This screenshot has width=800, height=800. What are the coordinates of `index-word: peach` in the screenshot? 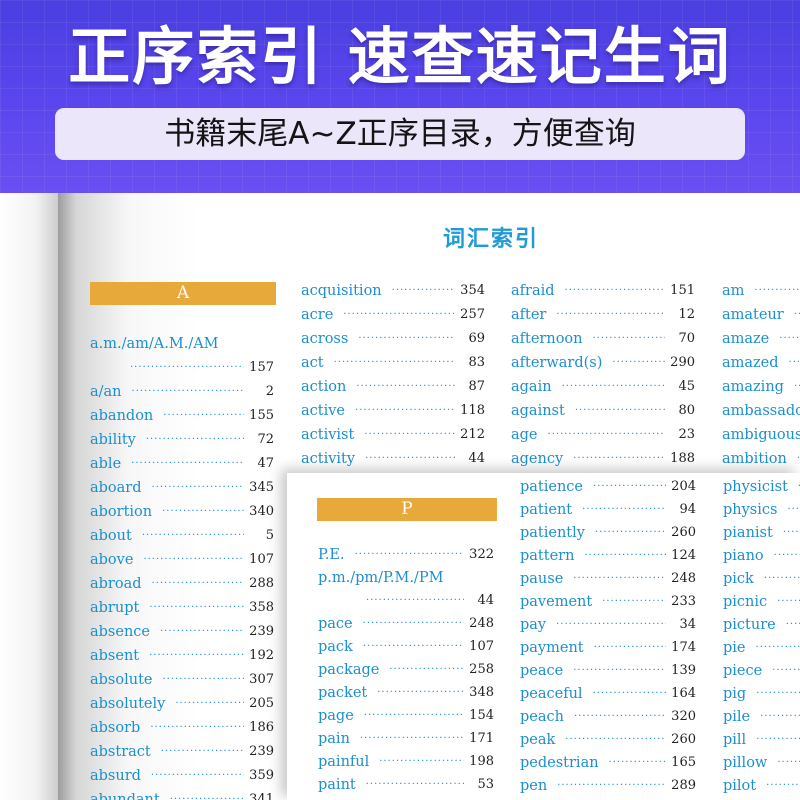 It's located at (542, 717).